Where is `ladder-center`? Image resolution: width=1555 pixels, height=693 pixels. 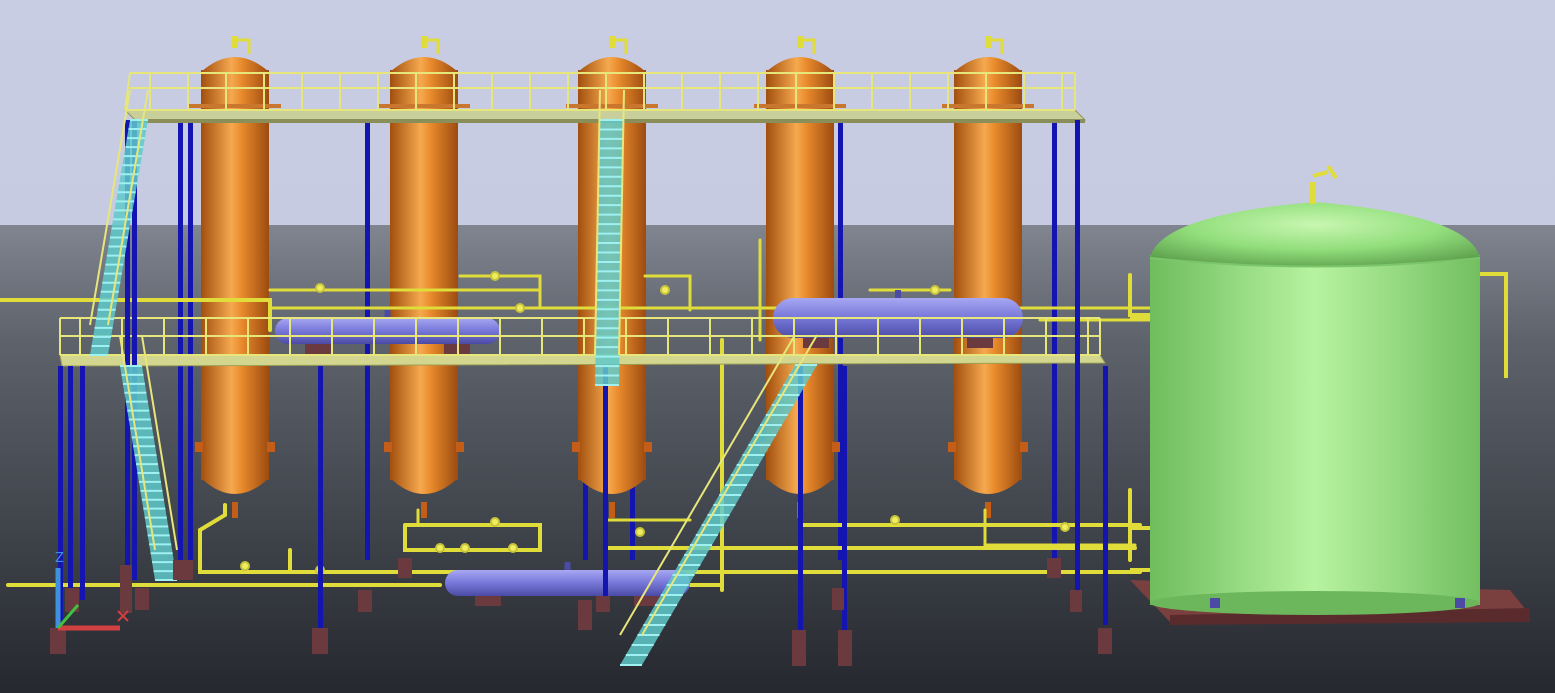
ladder-center is located at coordinates (609, 237).